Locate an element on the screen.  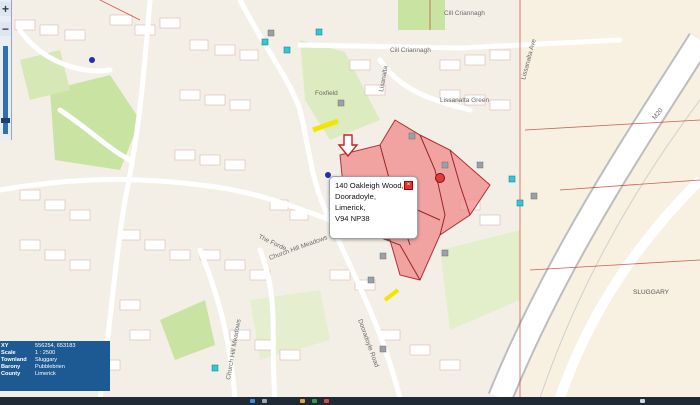
info-row-xy: XY 556254, 653183 is located at coordinates (38, 346).